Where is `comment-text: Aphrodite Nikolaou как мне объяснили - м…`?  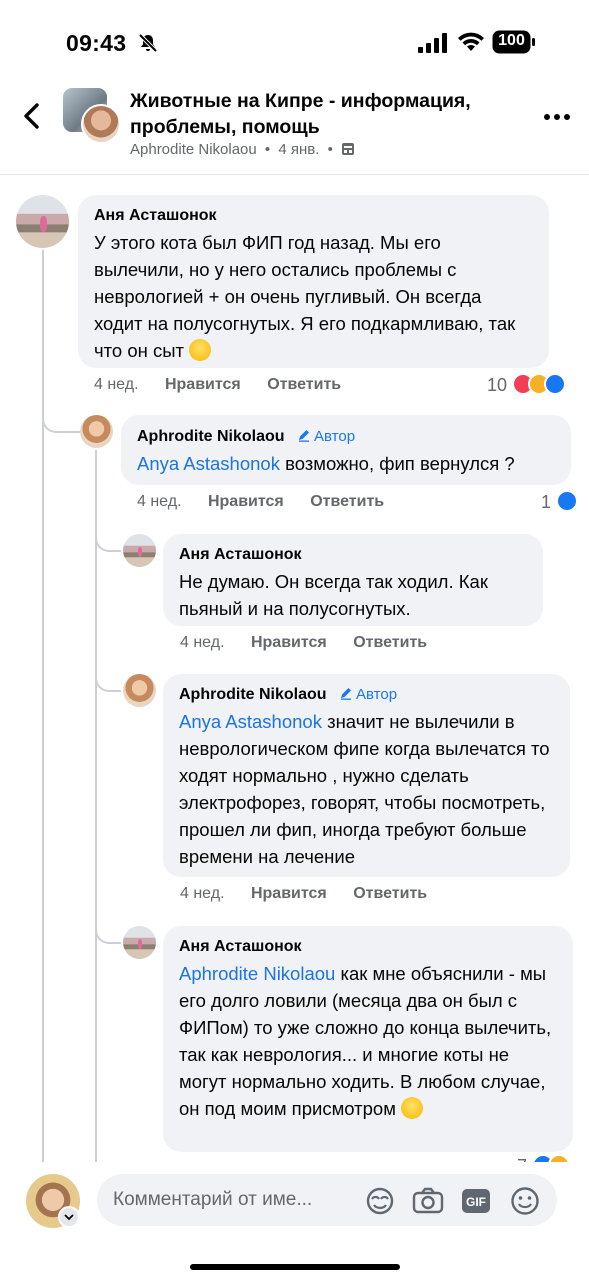
comment-text: Aphrodite Nikolaou как мне объяснили - м… is located at coordinates (369, 1041).